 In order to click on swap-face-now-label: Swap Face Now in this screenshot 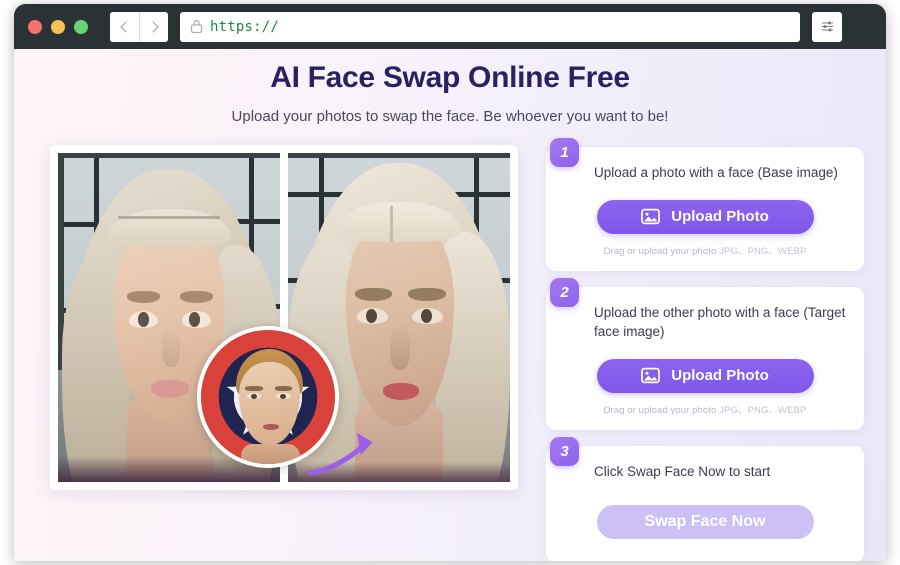, I will do `click(705, 522)`.